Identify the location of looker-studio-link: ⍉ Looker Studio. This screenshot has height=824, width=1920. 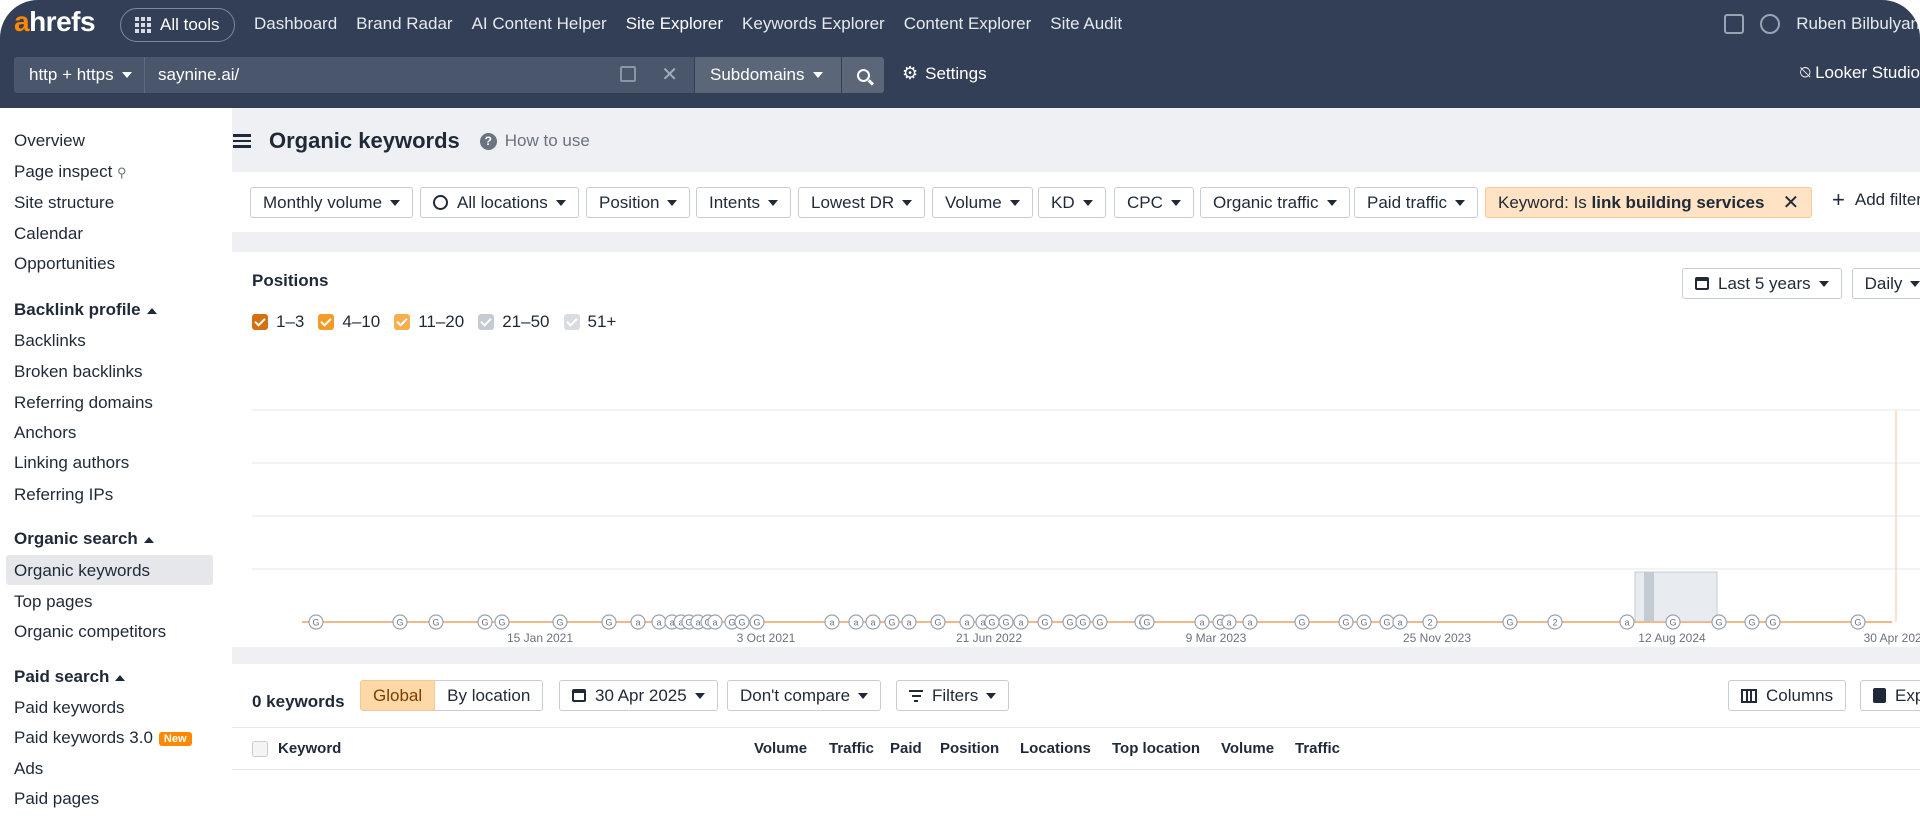
(1860, 73).